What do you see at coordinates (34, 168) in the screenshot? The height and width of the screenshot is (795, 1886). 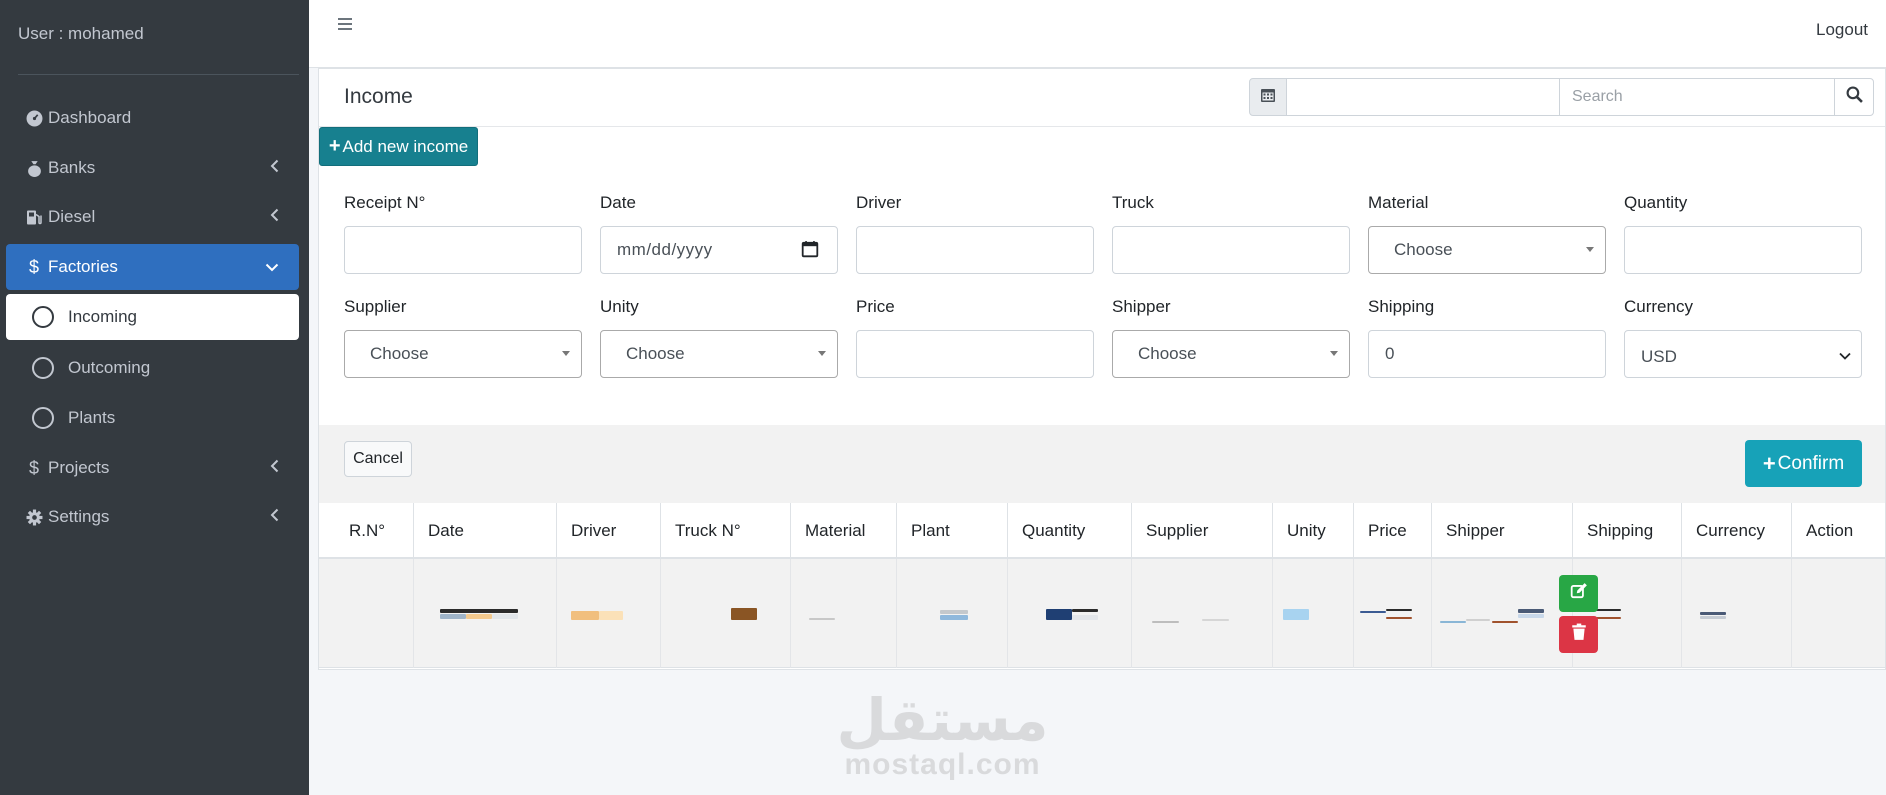 I see `money-bag-icon` at bounding box center [34, 168].